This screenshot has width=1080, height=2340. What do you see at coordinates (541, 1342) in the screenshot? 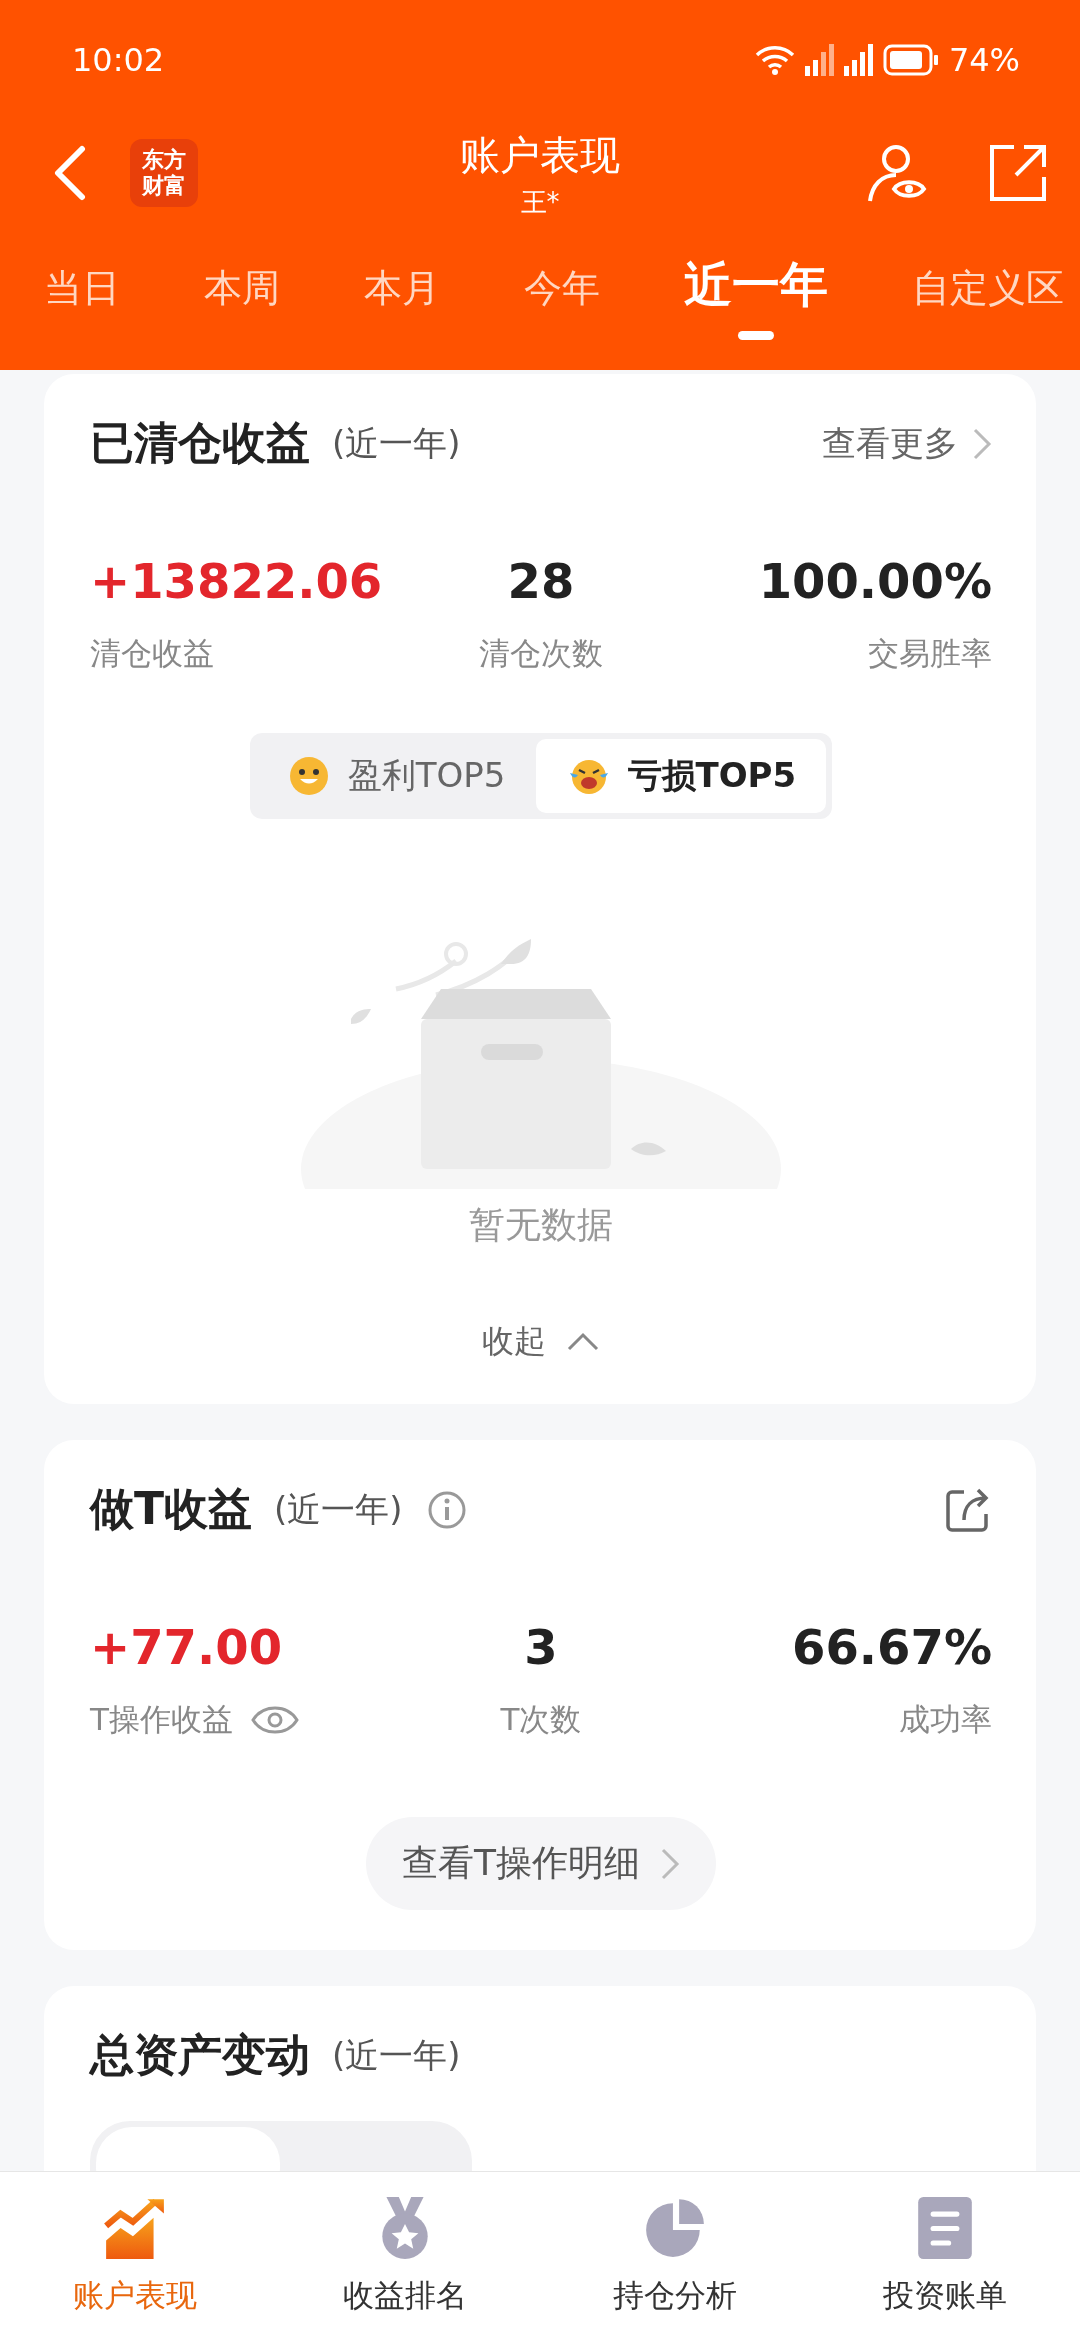
I see `collapse-button: 收起` at bounding box center [541, 1342].